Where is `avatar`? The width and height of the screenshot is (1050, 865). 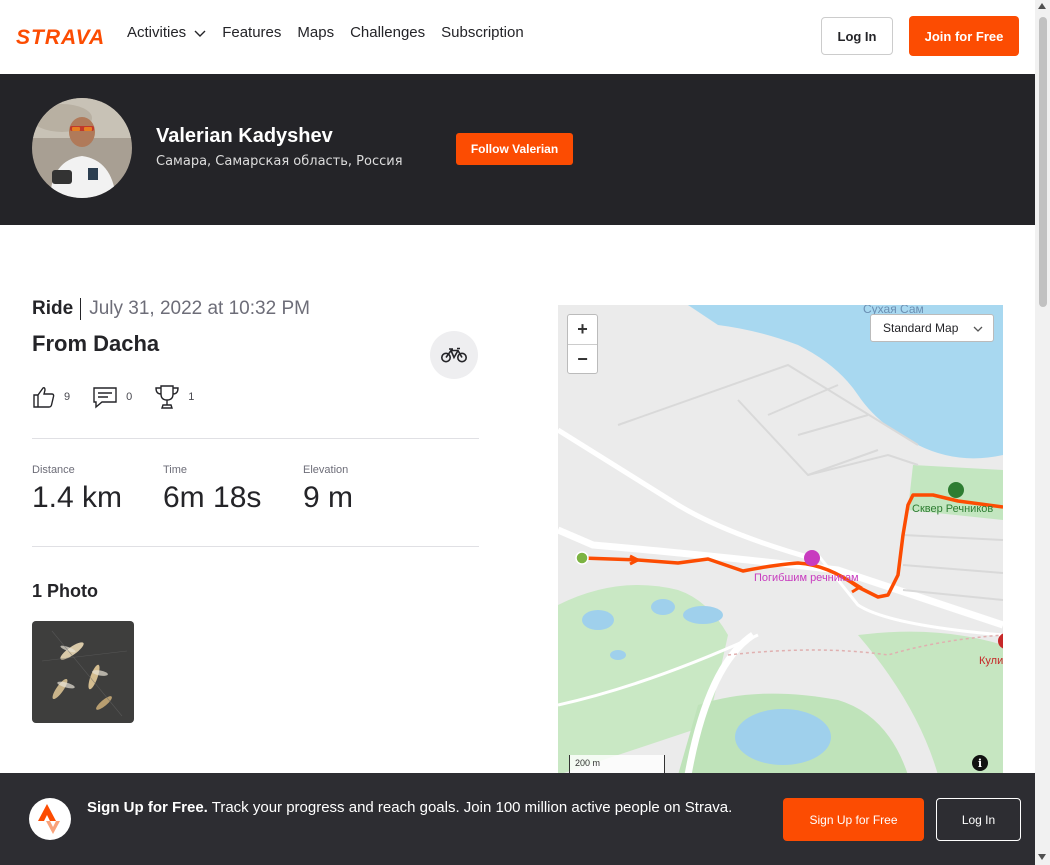
avatar is located at coordinates (82, 148).